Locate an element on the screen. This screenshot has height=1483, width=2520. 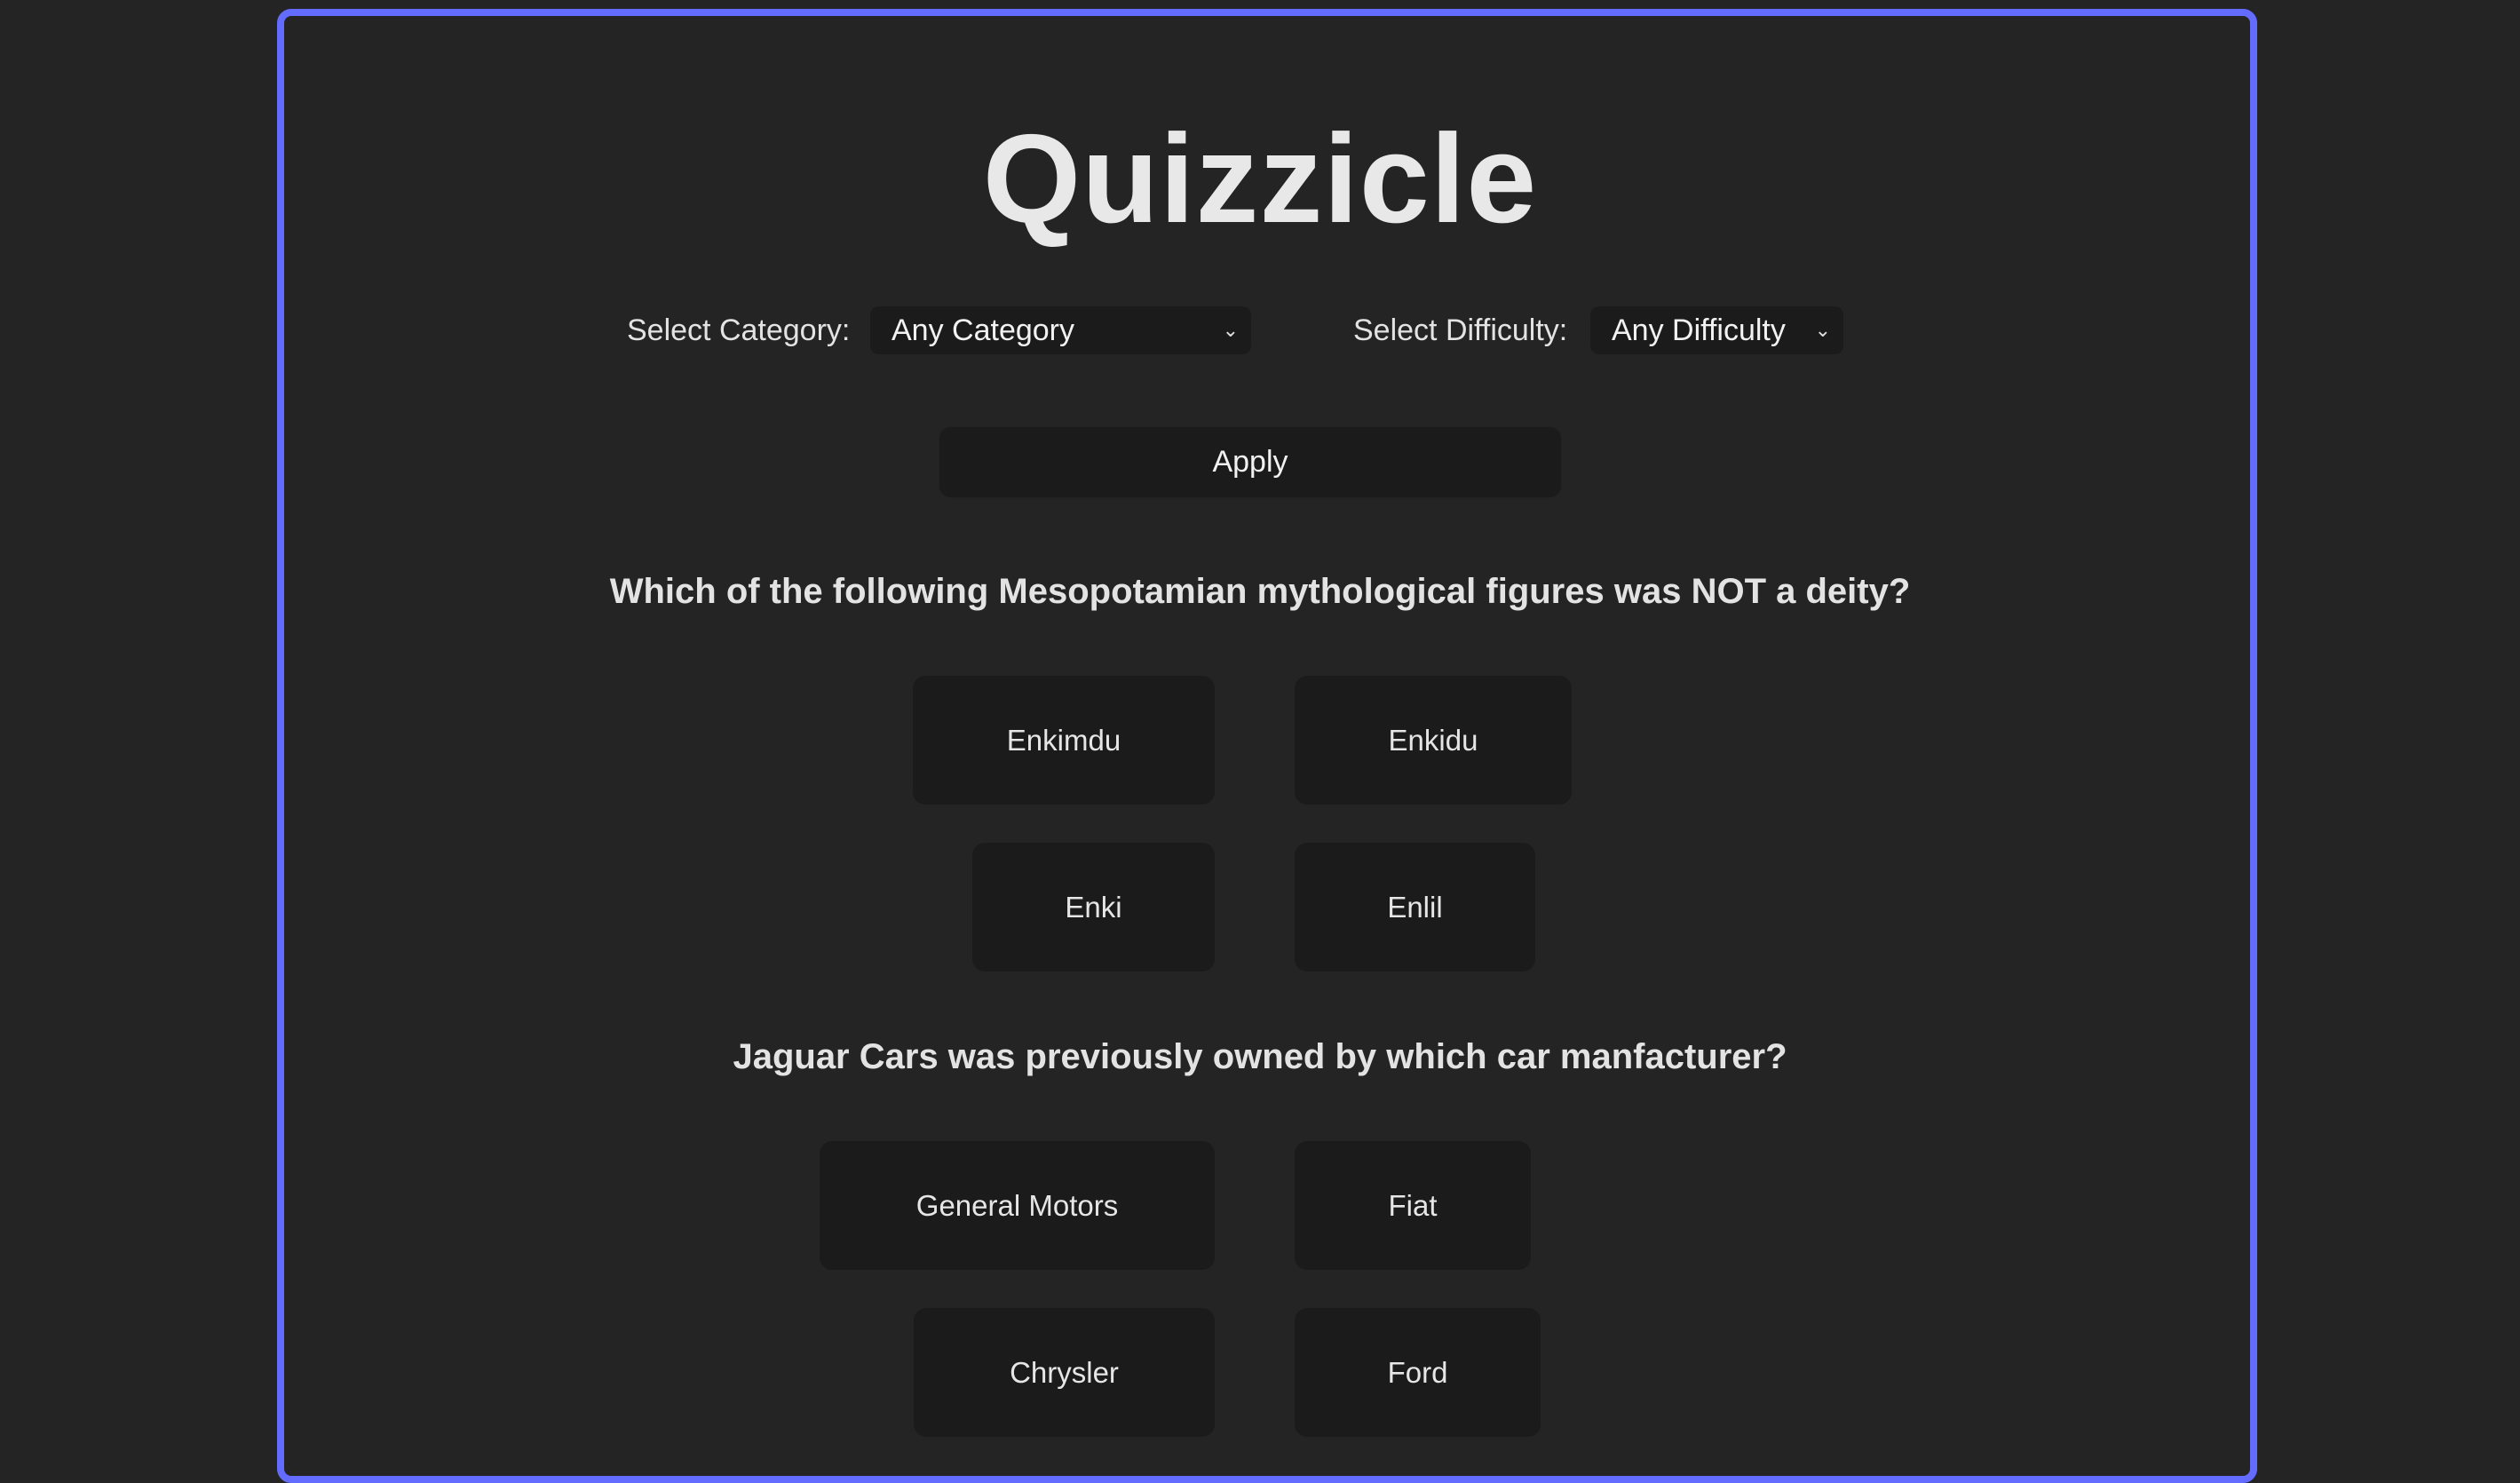
answer-button: Enki is located at coordinates (1093, 907).